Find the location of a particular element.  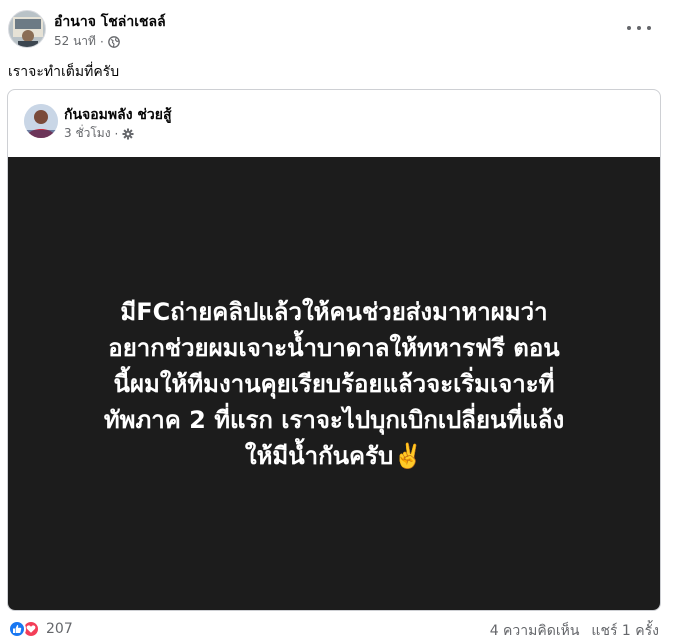

more-options-icon is located at coordinates (639, 28).